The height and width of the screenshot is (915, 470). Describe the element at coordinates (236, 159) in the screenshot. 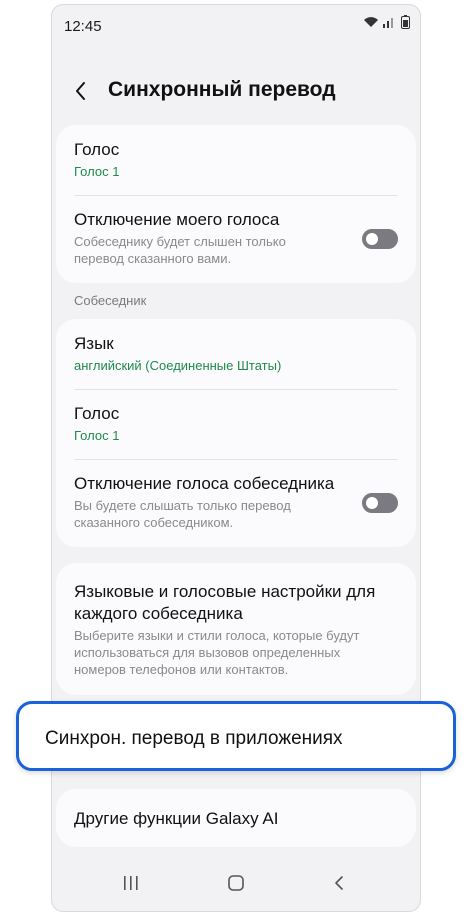

I see `voice-setting: Голос Голос 1` at that location.